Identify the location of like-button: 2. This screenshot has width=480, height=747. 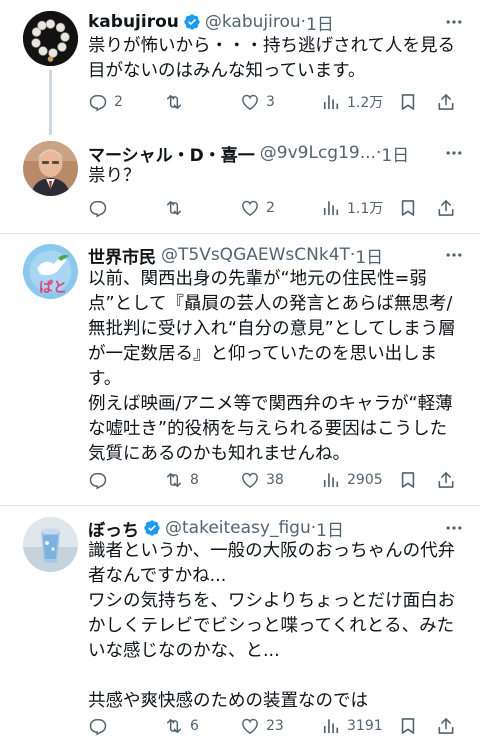
(257, 208).